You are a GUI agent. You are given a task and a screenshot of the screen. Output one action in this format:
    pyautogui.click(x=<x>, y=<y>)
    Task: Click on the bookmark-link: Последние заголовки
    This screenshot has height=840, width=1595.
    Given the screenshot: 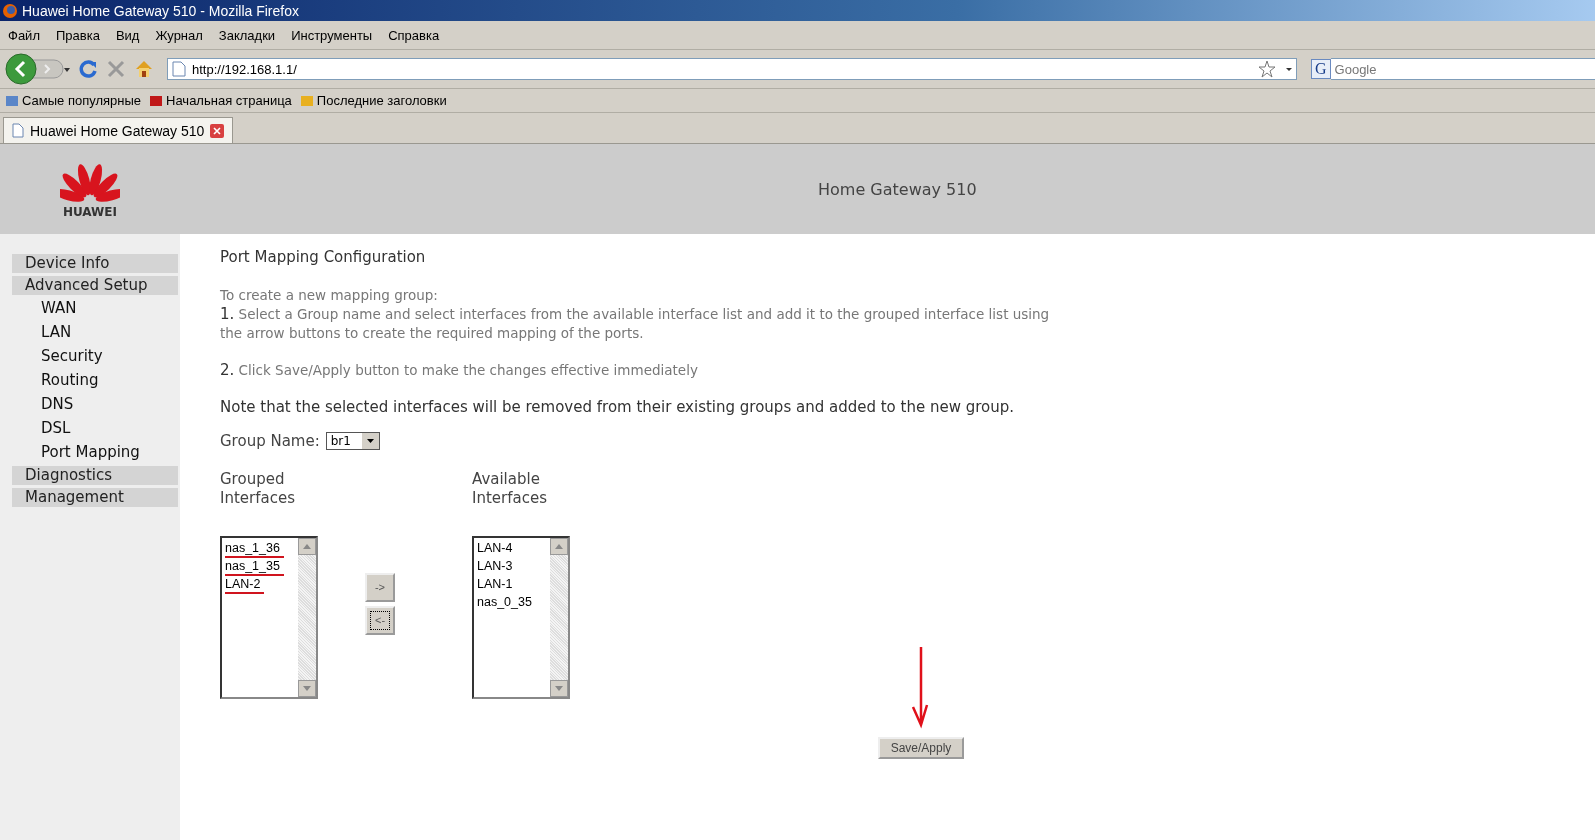 What is the action you would take?
    pyautogui.click(x=373, y=100)
    